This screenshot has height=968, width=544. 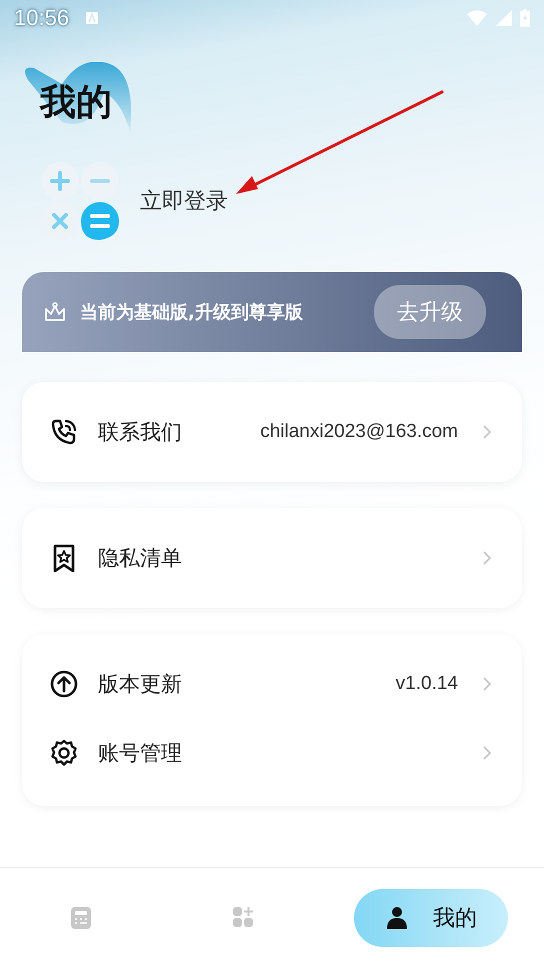 What do you see at coordinates (271, 753) in the screenshot?
I see `menu-item: 账号管理` at bounding box center [271, 753].